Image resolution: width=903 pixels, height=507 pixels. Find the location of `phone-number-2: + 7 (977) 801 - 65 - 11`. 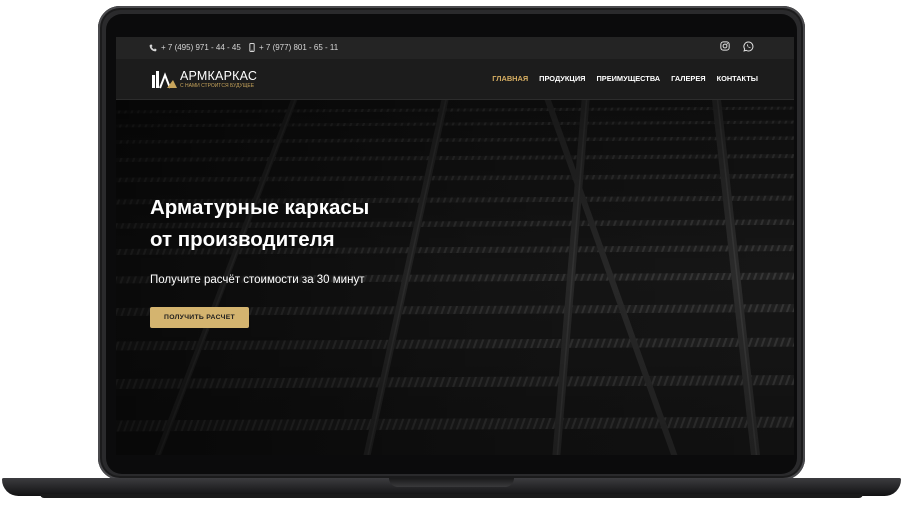

phone-number-2: + 7 (977) 801 - 65 - 11 is located at coordinates (299, 47).